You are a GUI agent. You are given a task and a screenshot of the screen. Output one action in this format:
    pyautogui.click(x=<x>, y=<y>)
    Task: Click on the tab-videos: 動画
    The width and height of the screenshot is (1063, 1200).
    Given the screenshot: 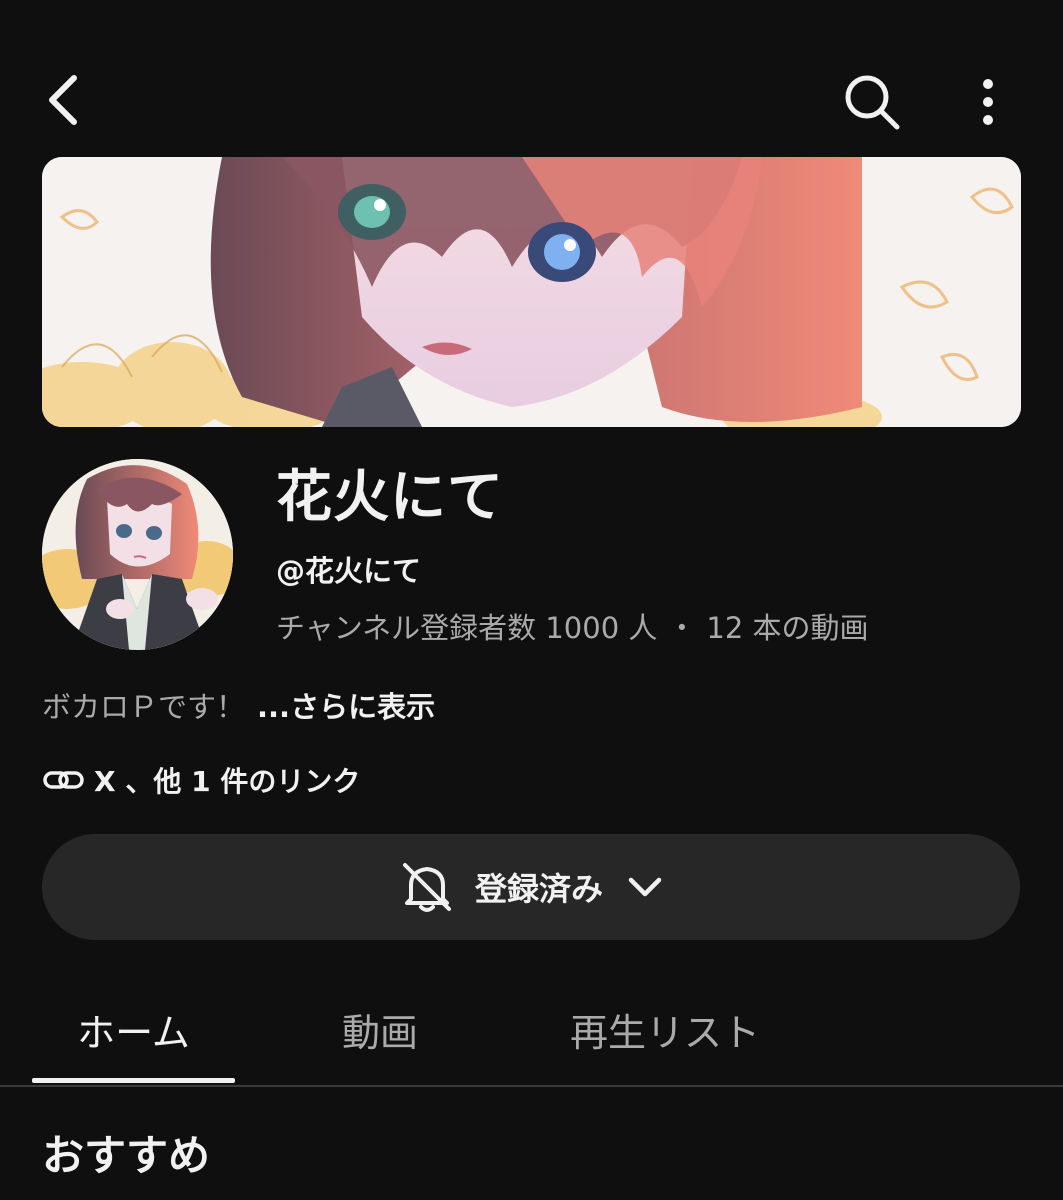 What is the action you would take?
    pyautogui.click(x=380, y=1029)
    